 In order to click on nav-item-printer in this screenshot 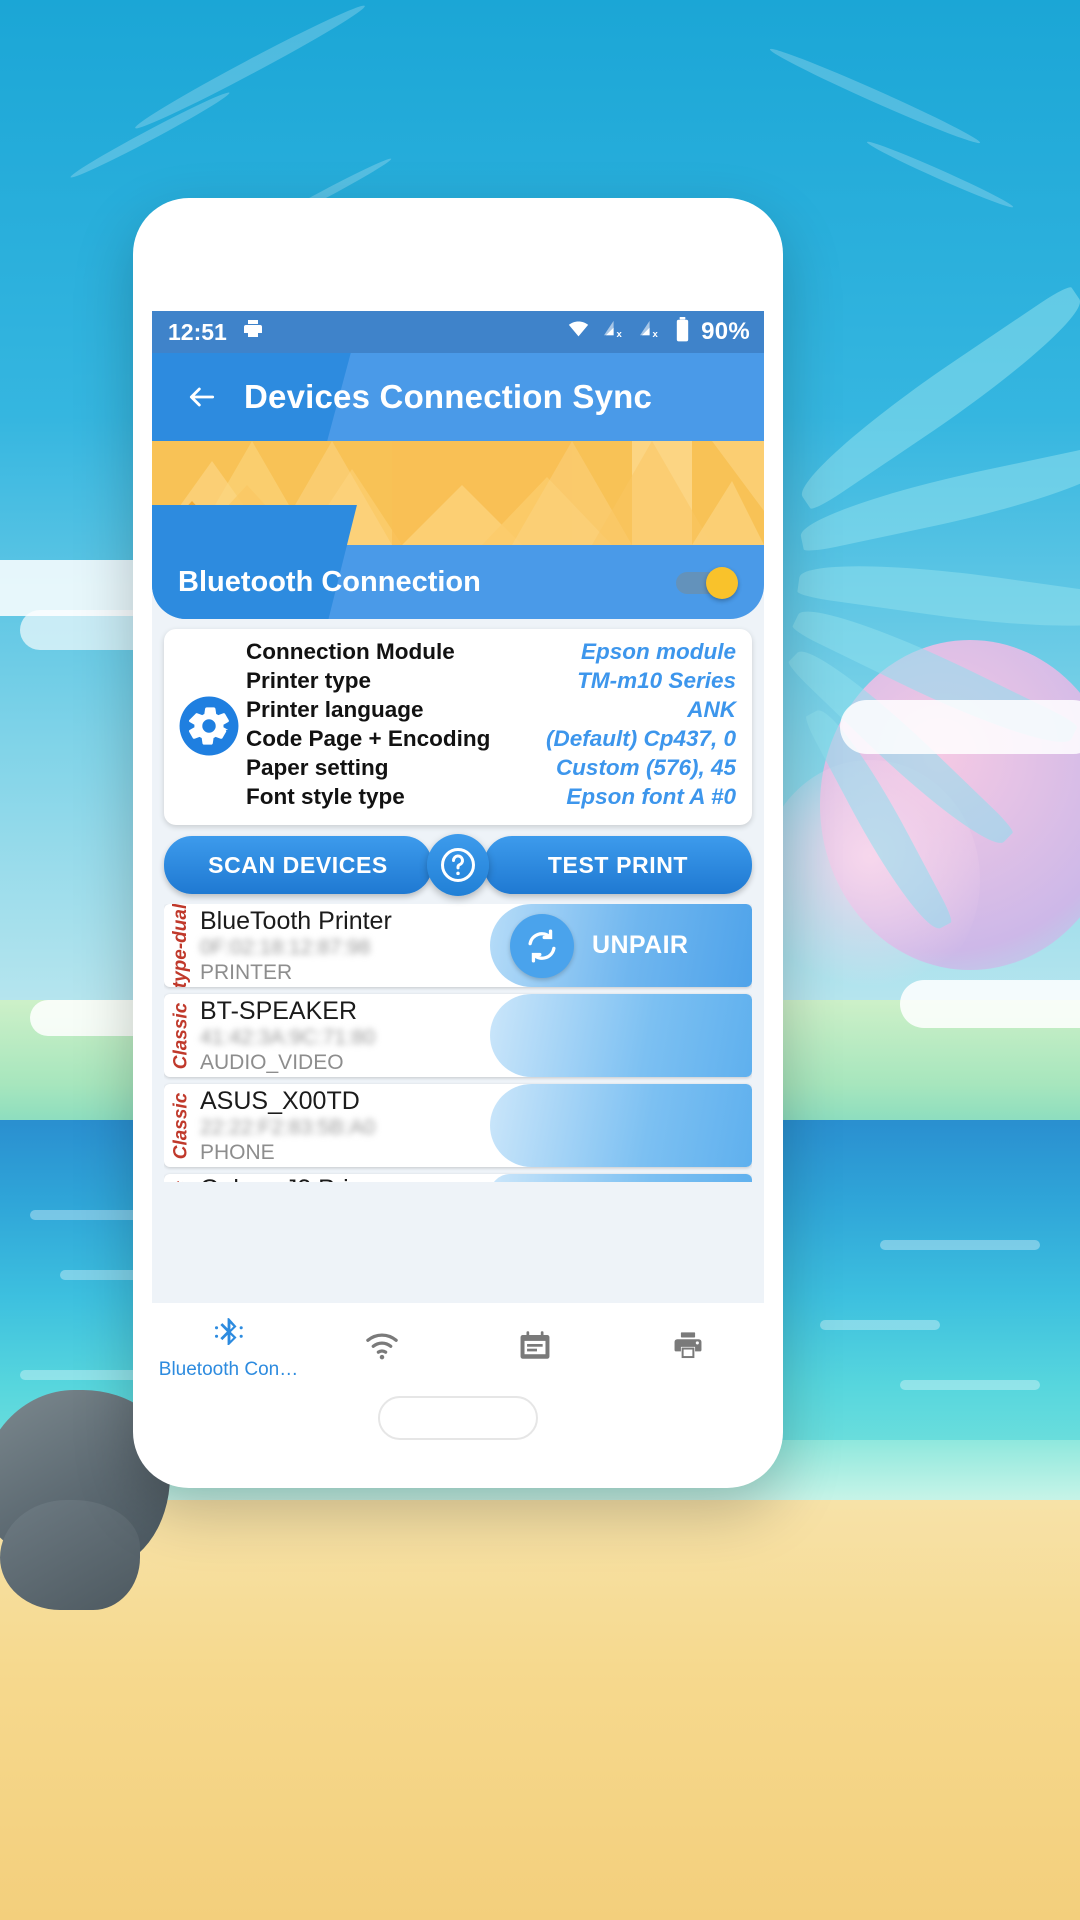, I will do `click(687, 1348)`.